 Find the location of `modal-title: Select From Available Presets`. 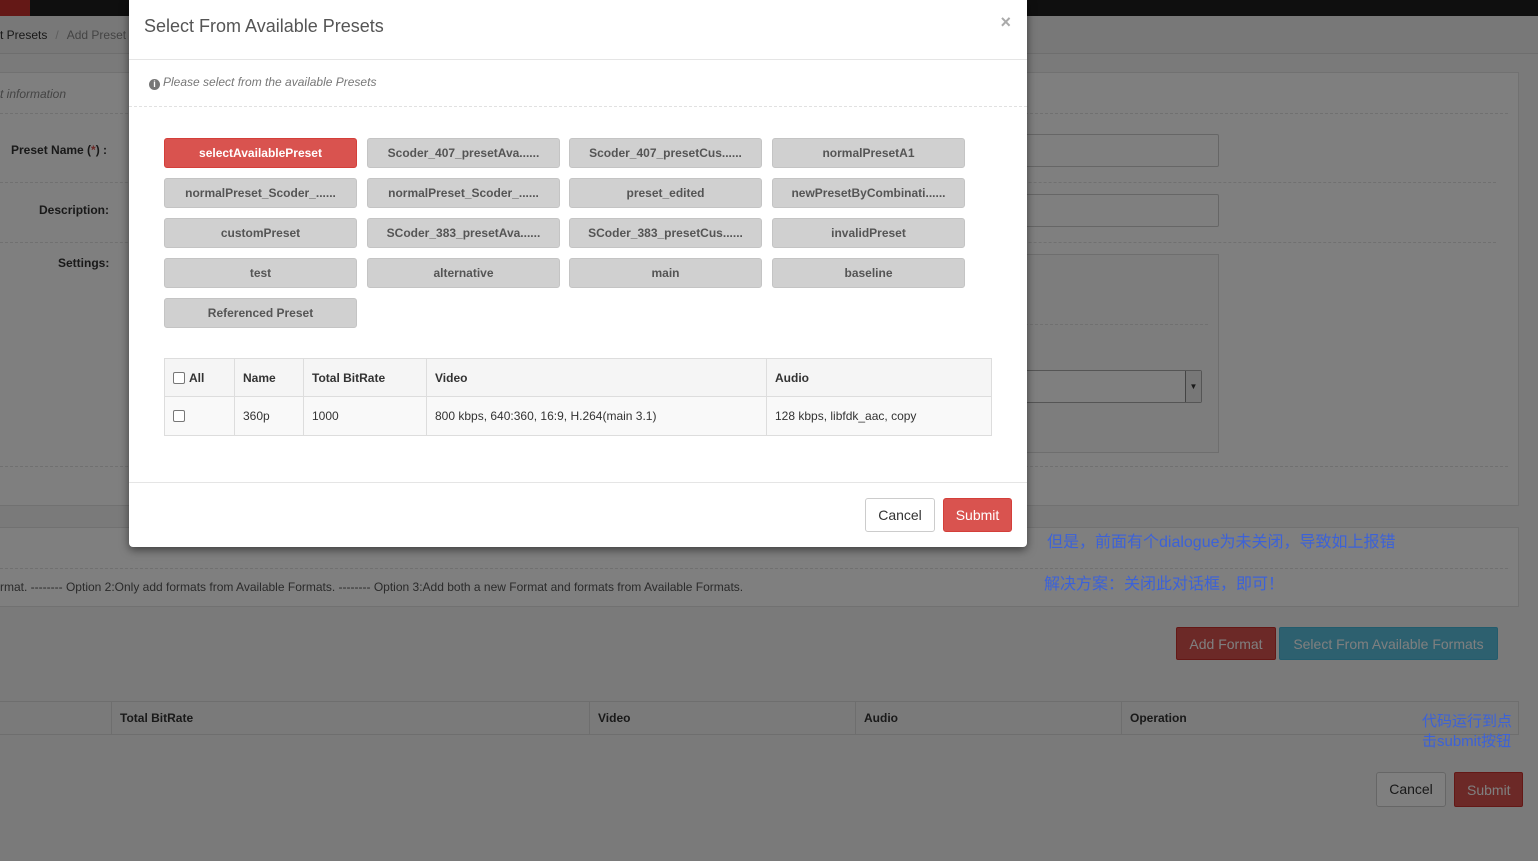

modal-title: Select From Available Presets is located at coordinates (264, 26).